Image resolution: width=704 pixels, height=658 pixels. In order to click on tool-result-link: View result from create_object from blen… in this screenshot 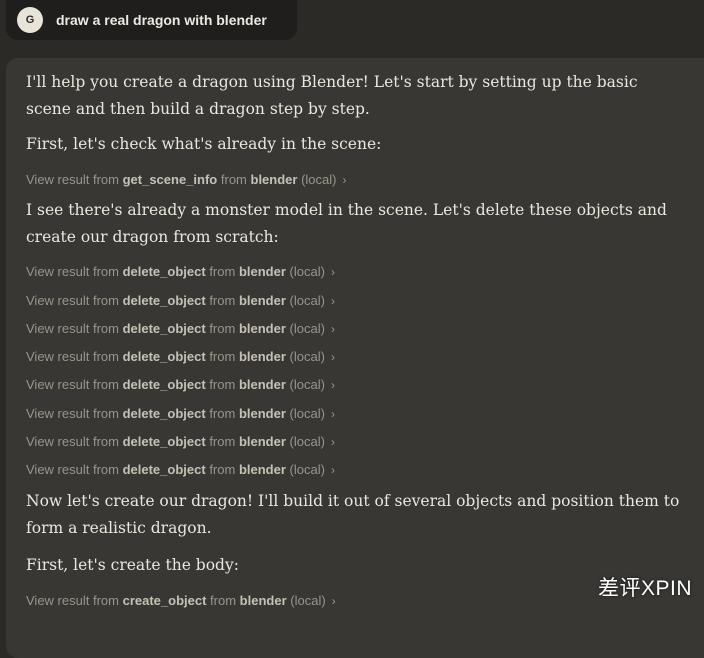, I will do `click(181, 601)`.